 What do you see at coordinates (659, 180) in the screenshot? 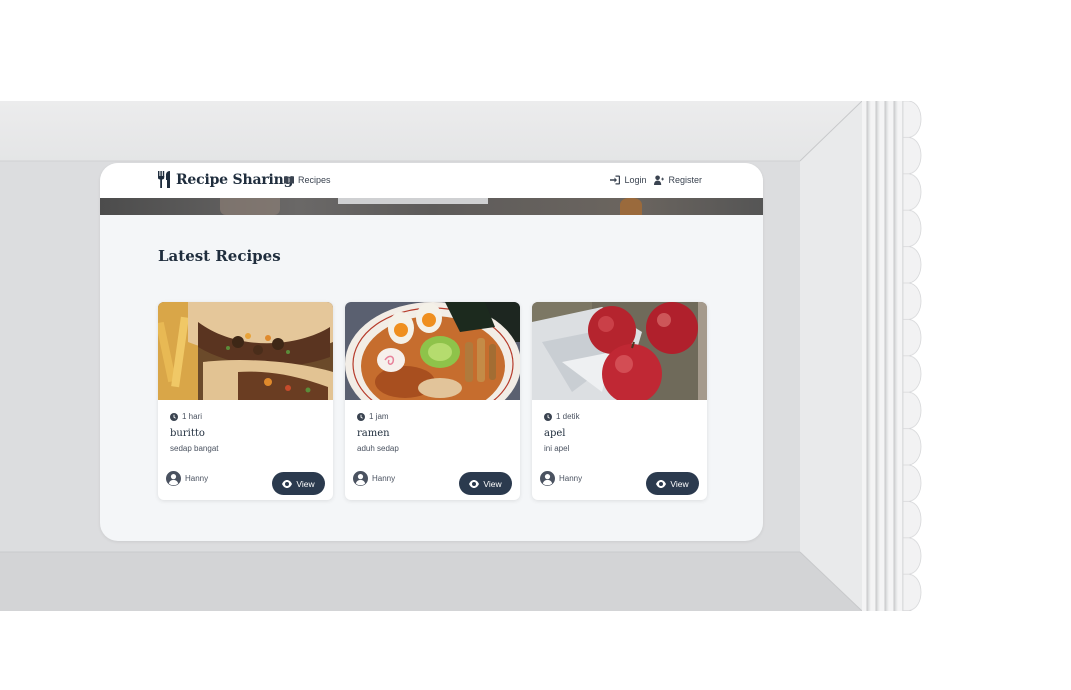
I see `user-plus-icon` at bounding box center [659, 180].